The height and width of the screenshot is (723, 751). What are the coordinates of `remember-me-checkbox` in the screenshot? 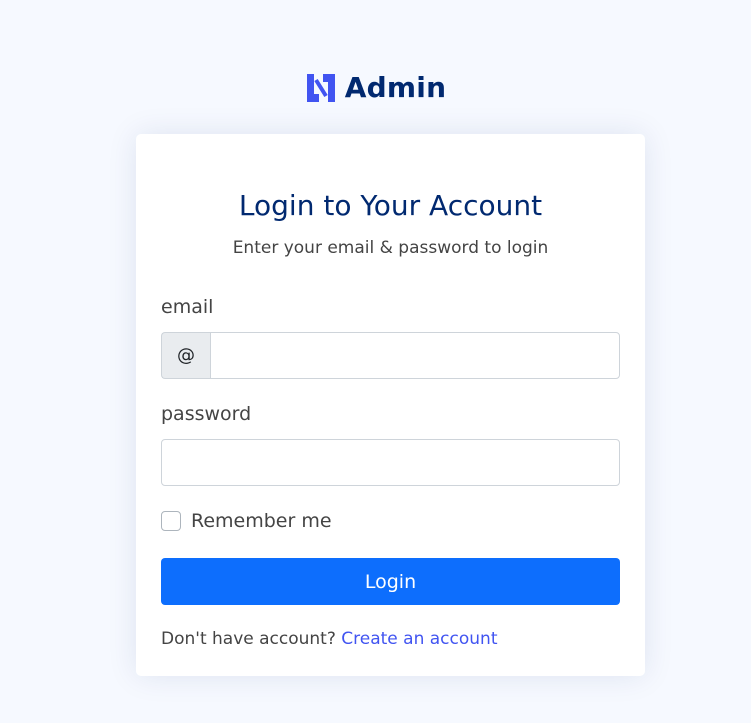 It's located at (171, 521).